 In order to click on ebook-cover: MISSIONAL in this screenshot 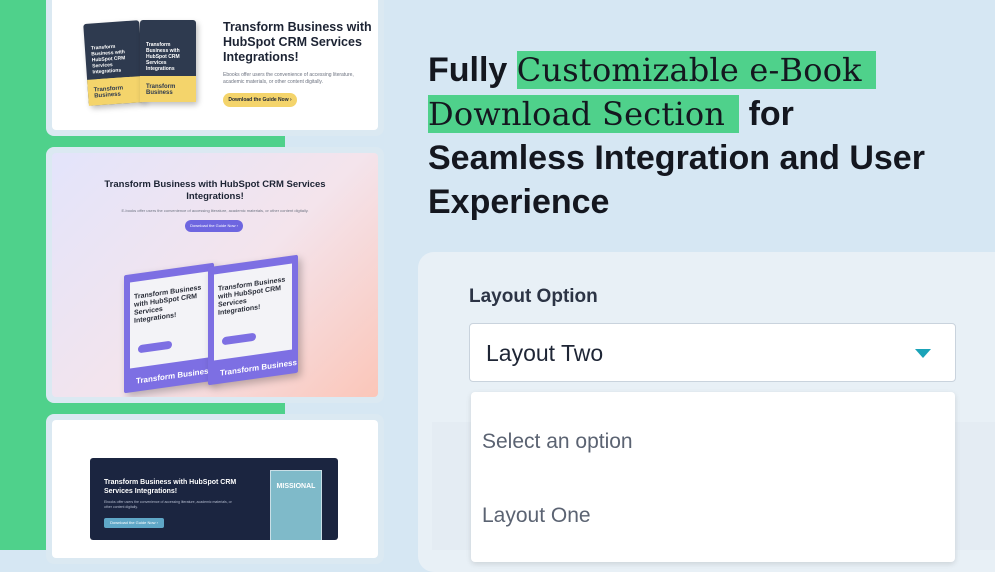, I will do `click(296, 505)`.